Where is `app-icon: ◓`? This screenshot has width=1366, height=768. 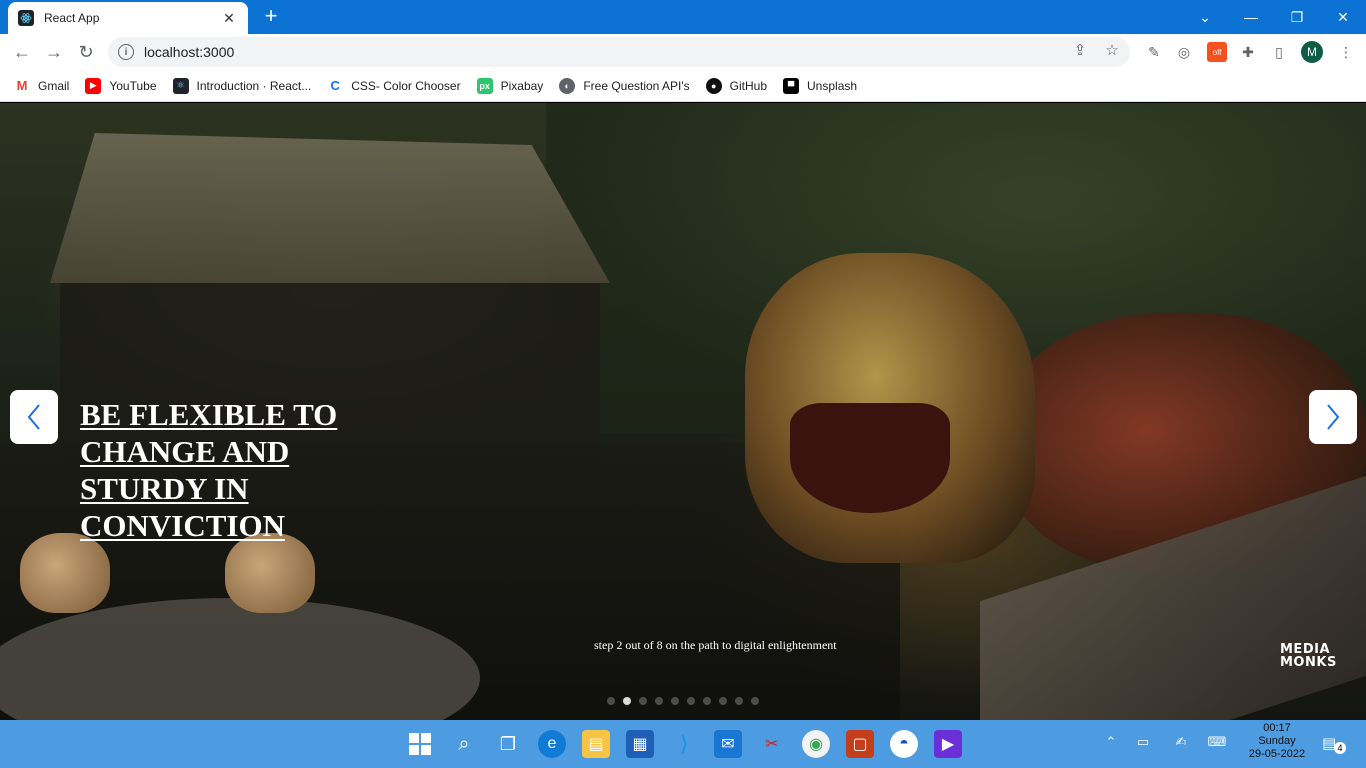 app-icon: ◓ is located at coordinates (904, 744).